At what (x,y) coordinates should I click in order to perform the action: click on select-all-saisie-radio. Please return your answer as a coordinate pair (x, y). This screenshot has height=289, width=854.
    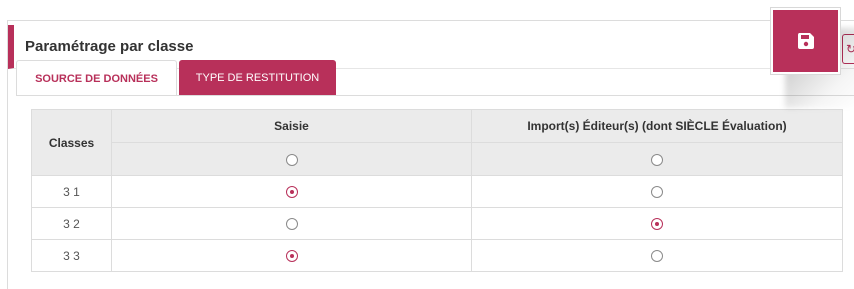
    Looking at the image, I should click on (291, 159).